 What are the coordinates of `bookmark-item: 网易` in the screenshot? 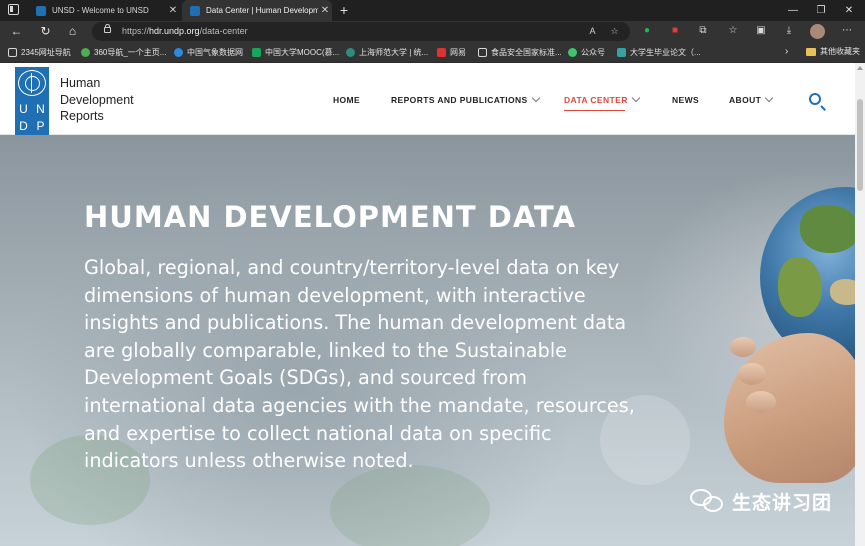 It's located at (451, 52).